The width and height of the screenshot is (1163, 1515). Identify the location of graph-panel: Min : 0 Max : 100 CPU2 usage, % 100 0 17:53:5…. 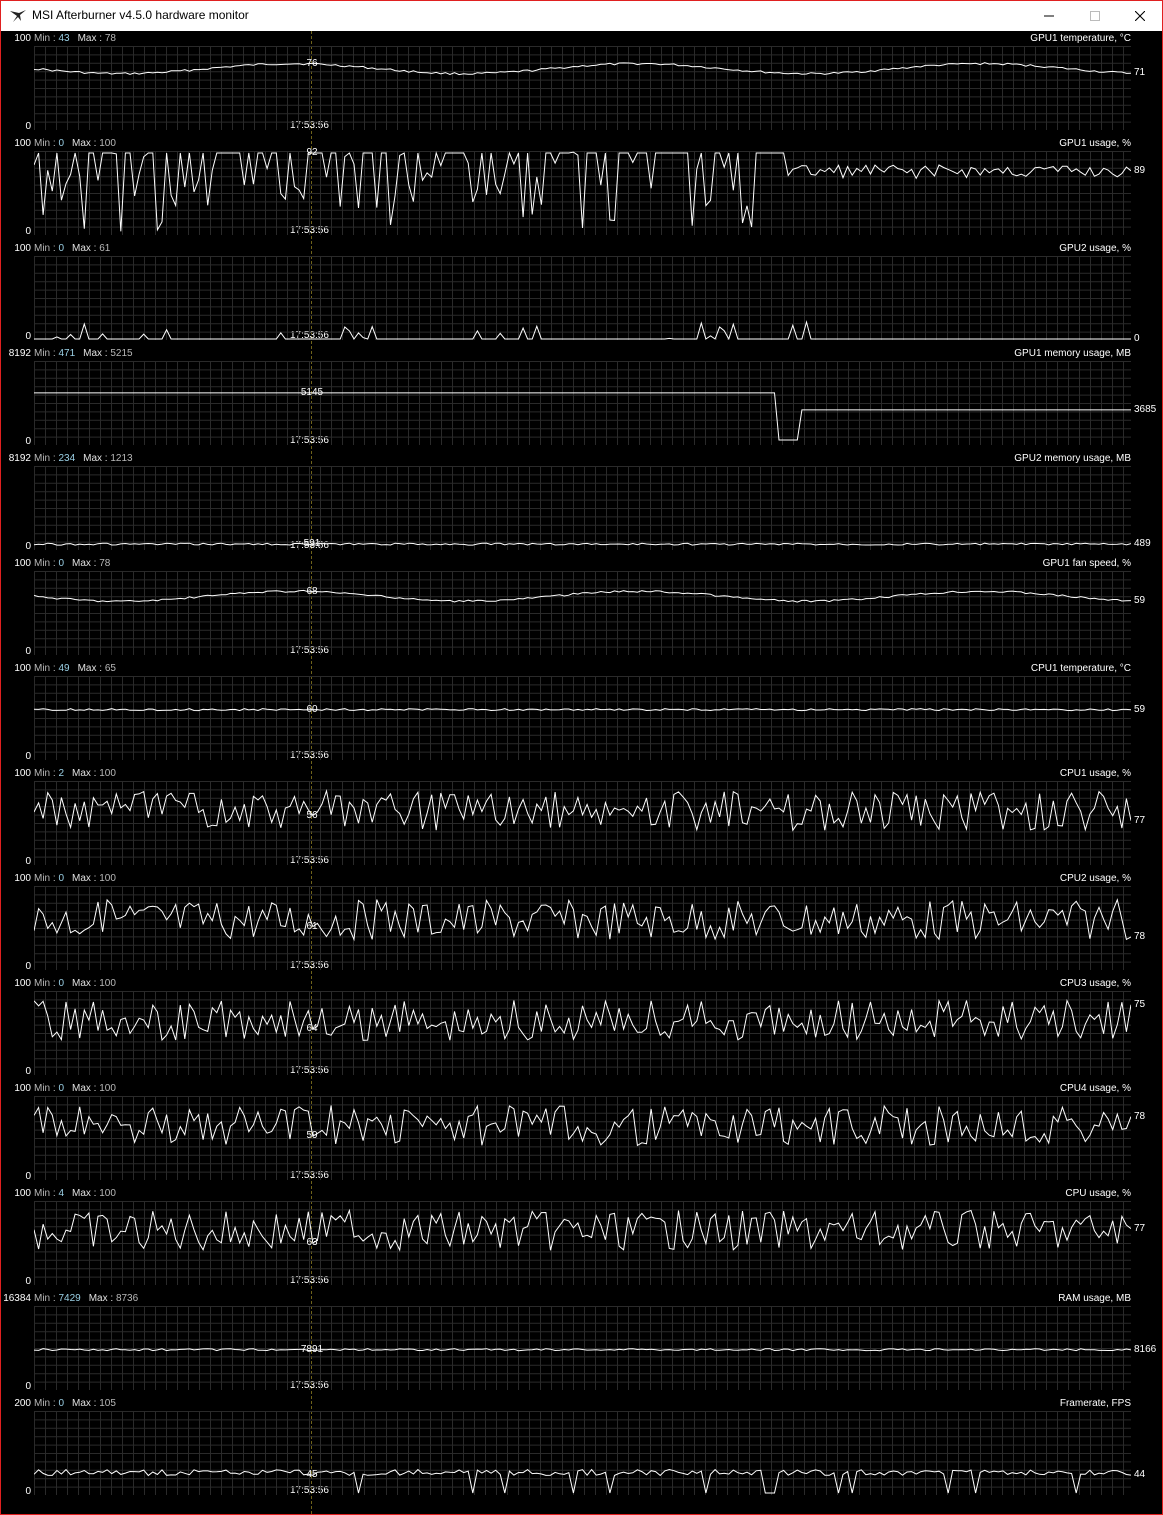
(581, 923).